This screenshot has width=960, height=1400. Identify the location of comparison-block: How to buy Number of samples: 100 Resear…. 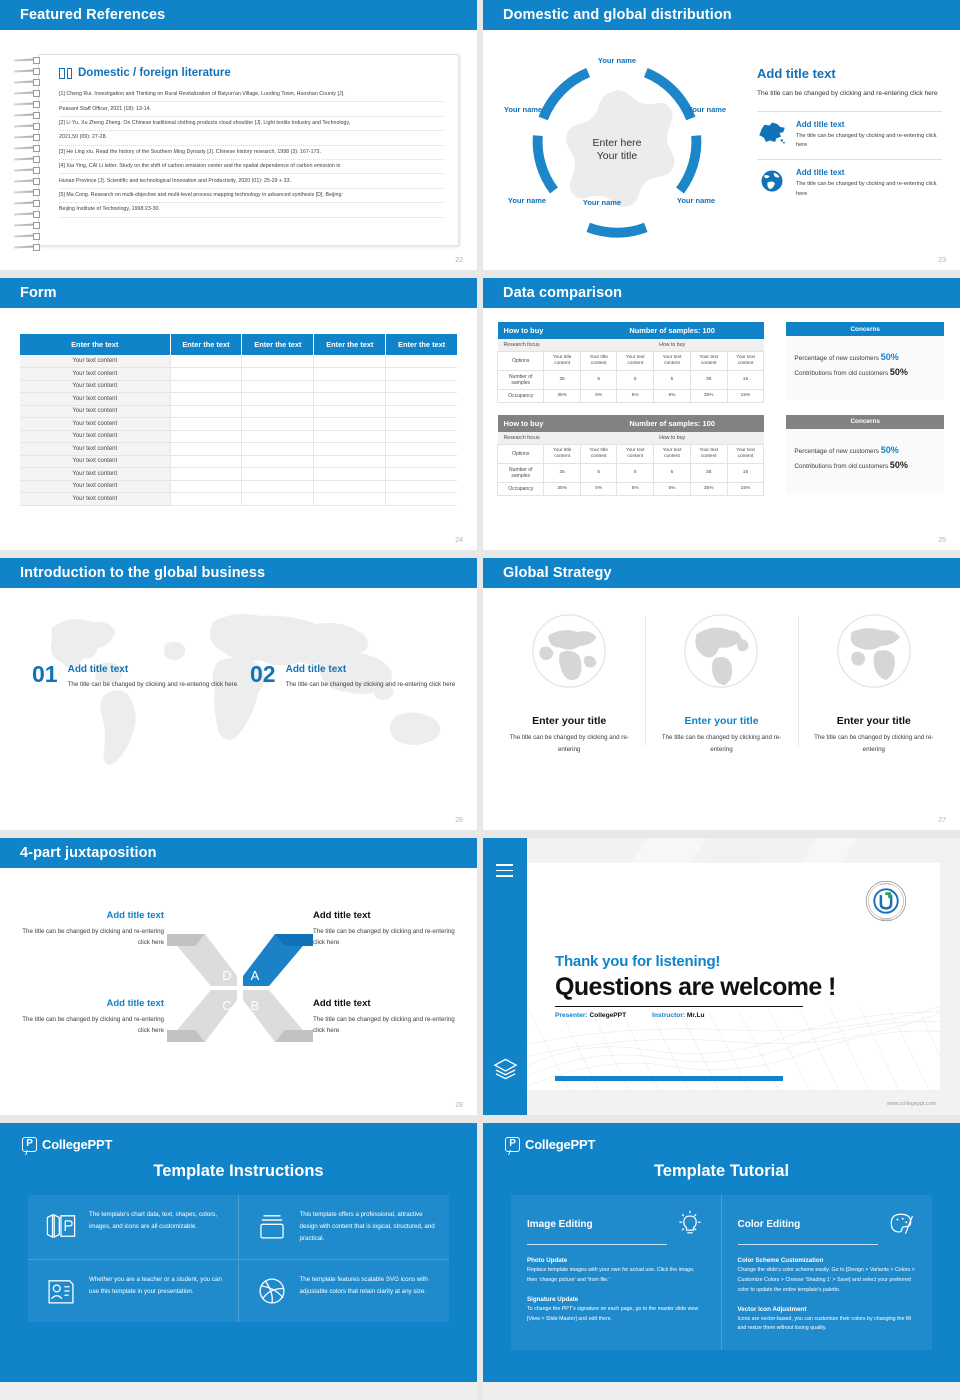
(720, 362).